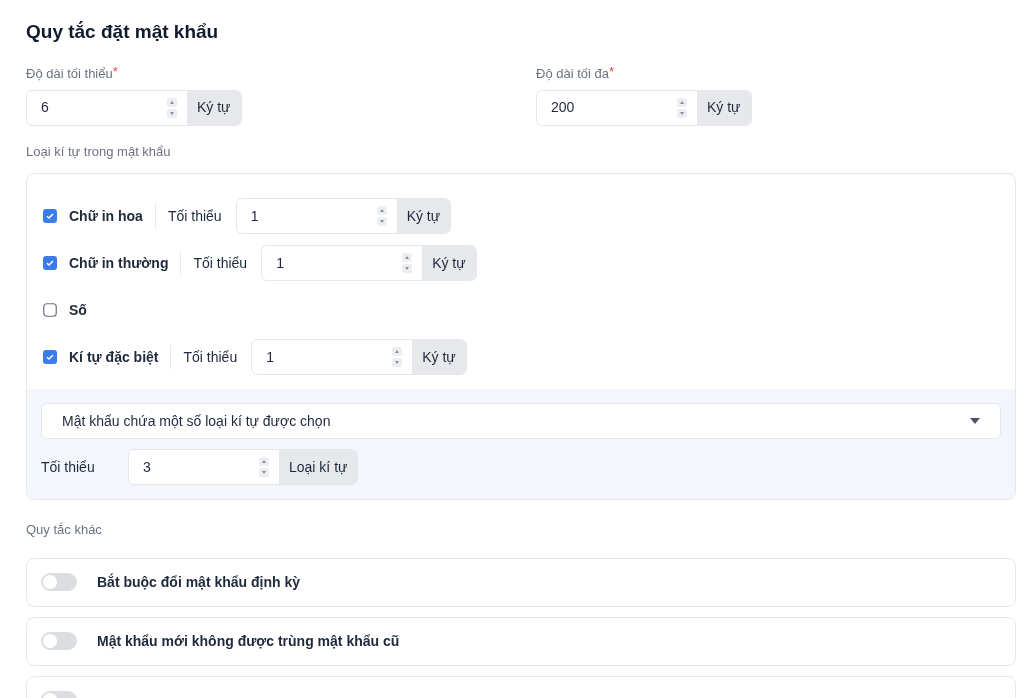  I want to click on char-type-label: Số, so click(78, 310).